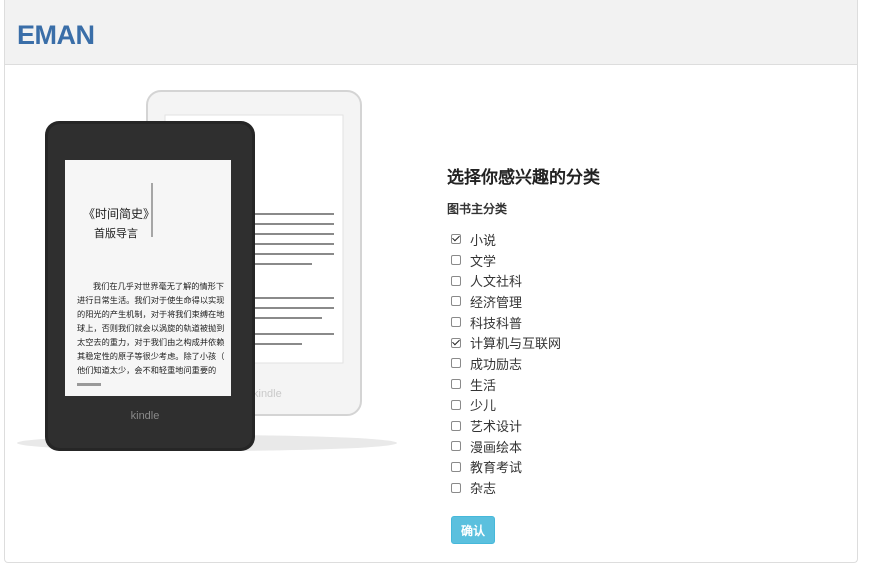 This screenshot has width=879, height=583. Describe the element at coordinates (150, 300) in the screenshot. I see `book-line: 进行日常生活。我们对于使生命得以实现` at that location.